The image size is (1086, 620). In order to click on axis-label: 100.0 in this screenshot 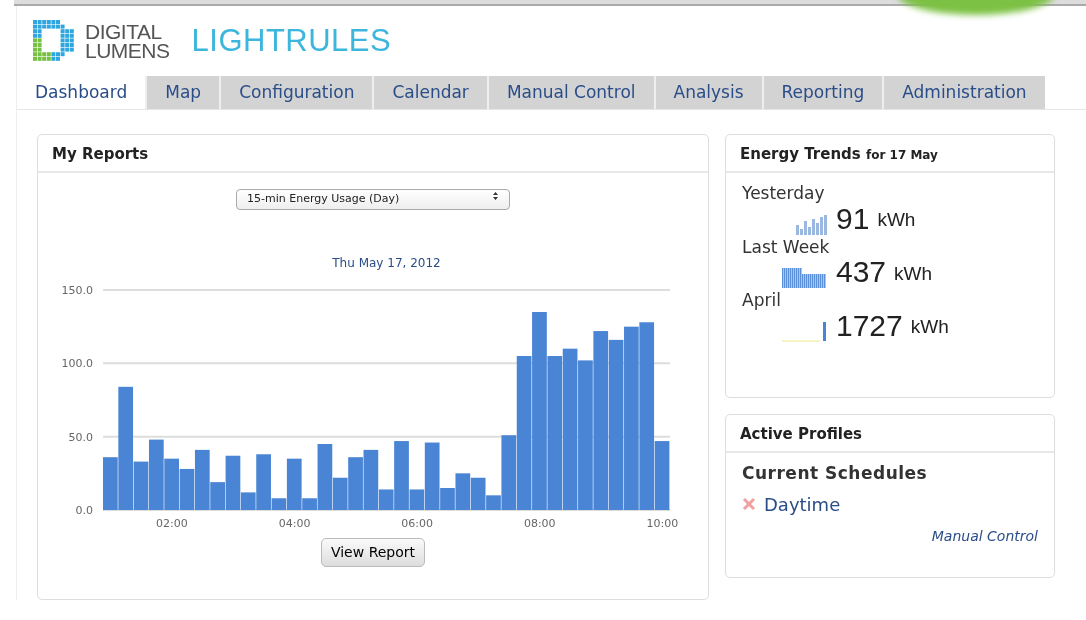, I will do `click(77, 363)`.